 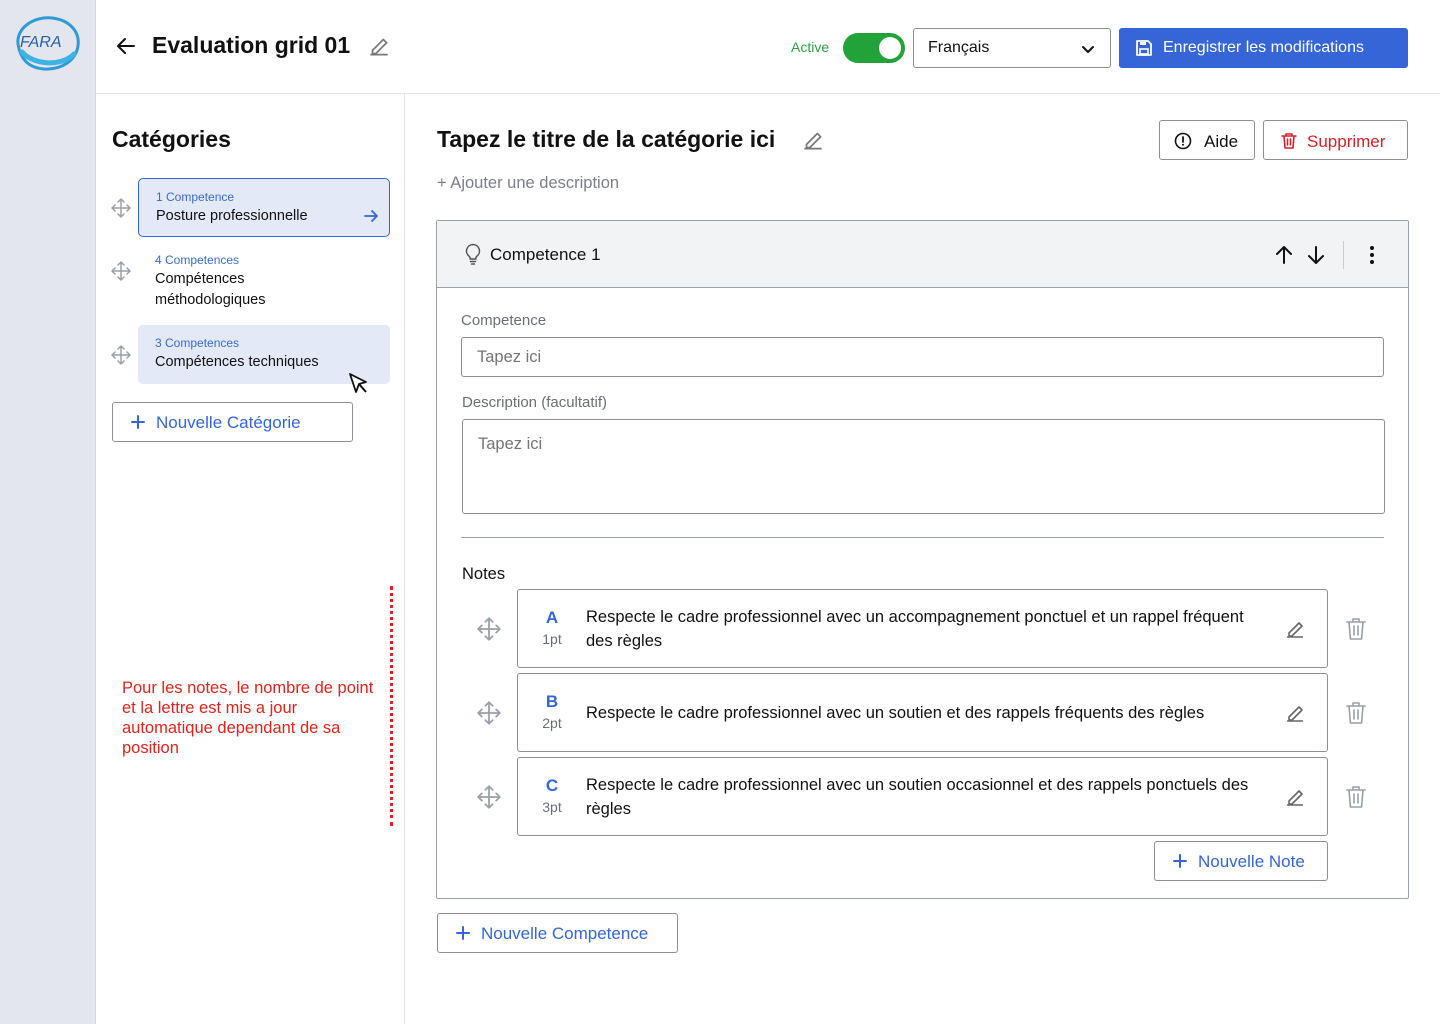 I want to click on new-competence-label: Nouvelle Competence, so click(x=565, y=933).